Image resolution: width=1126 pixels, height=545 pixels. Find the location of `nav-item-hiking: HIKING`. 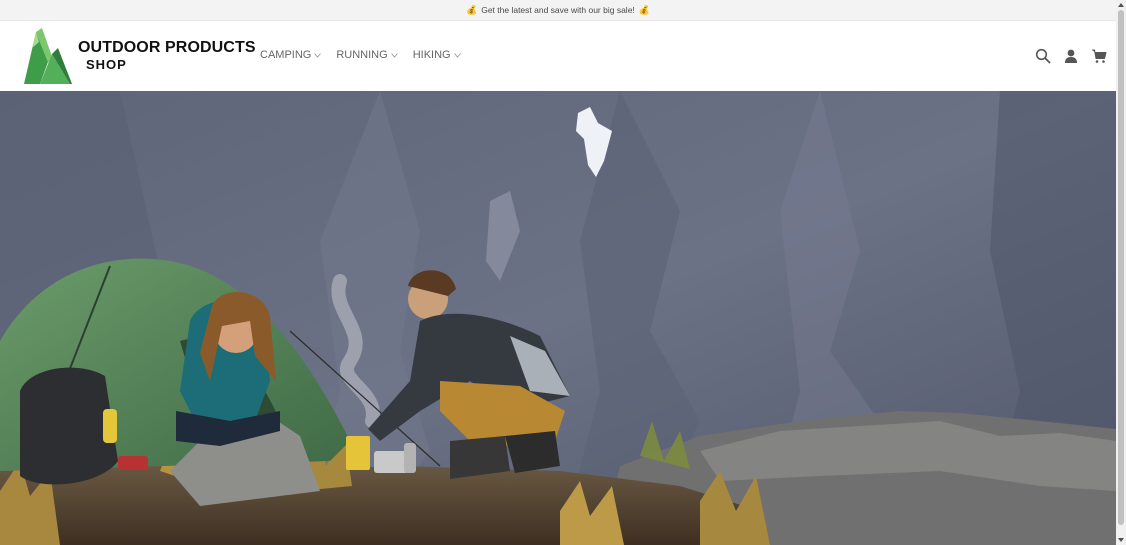

nav-item-hiking: HIKING is located at coordinates (437, 55).